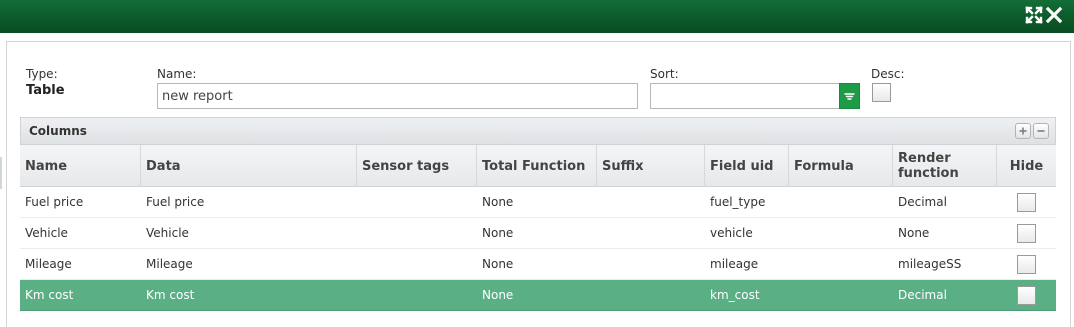 This screenshot has height=327, width=1074. What do you see at coordinates (46, 233) in the screenshot?
I see `cell-name: Vehicle` at bounding box center [46, 233].